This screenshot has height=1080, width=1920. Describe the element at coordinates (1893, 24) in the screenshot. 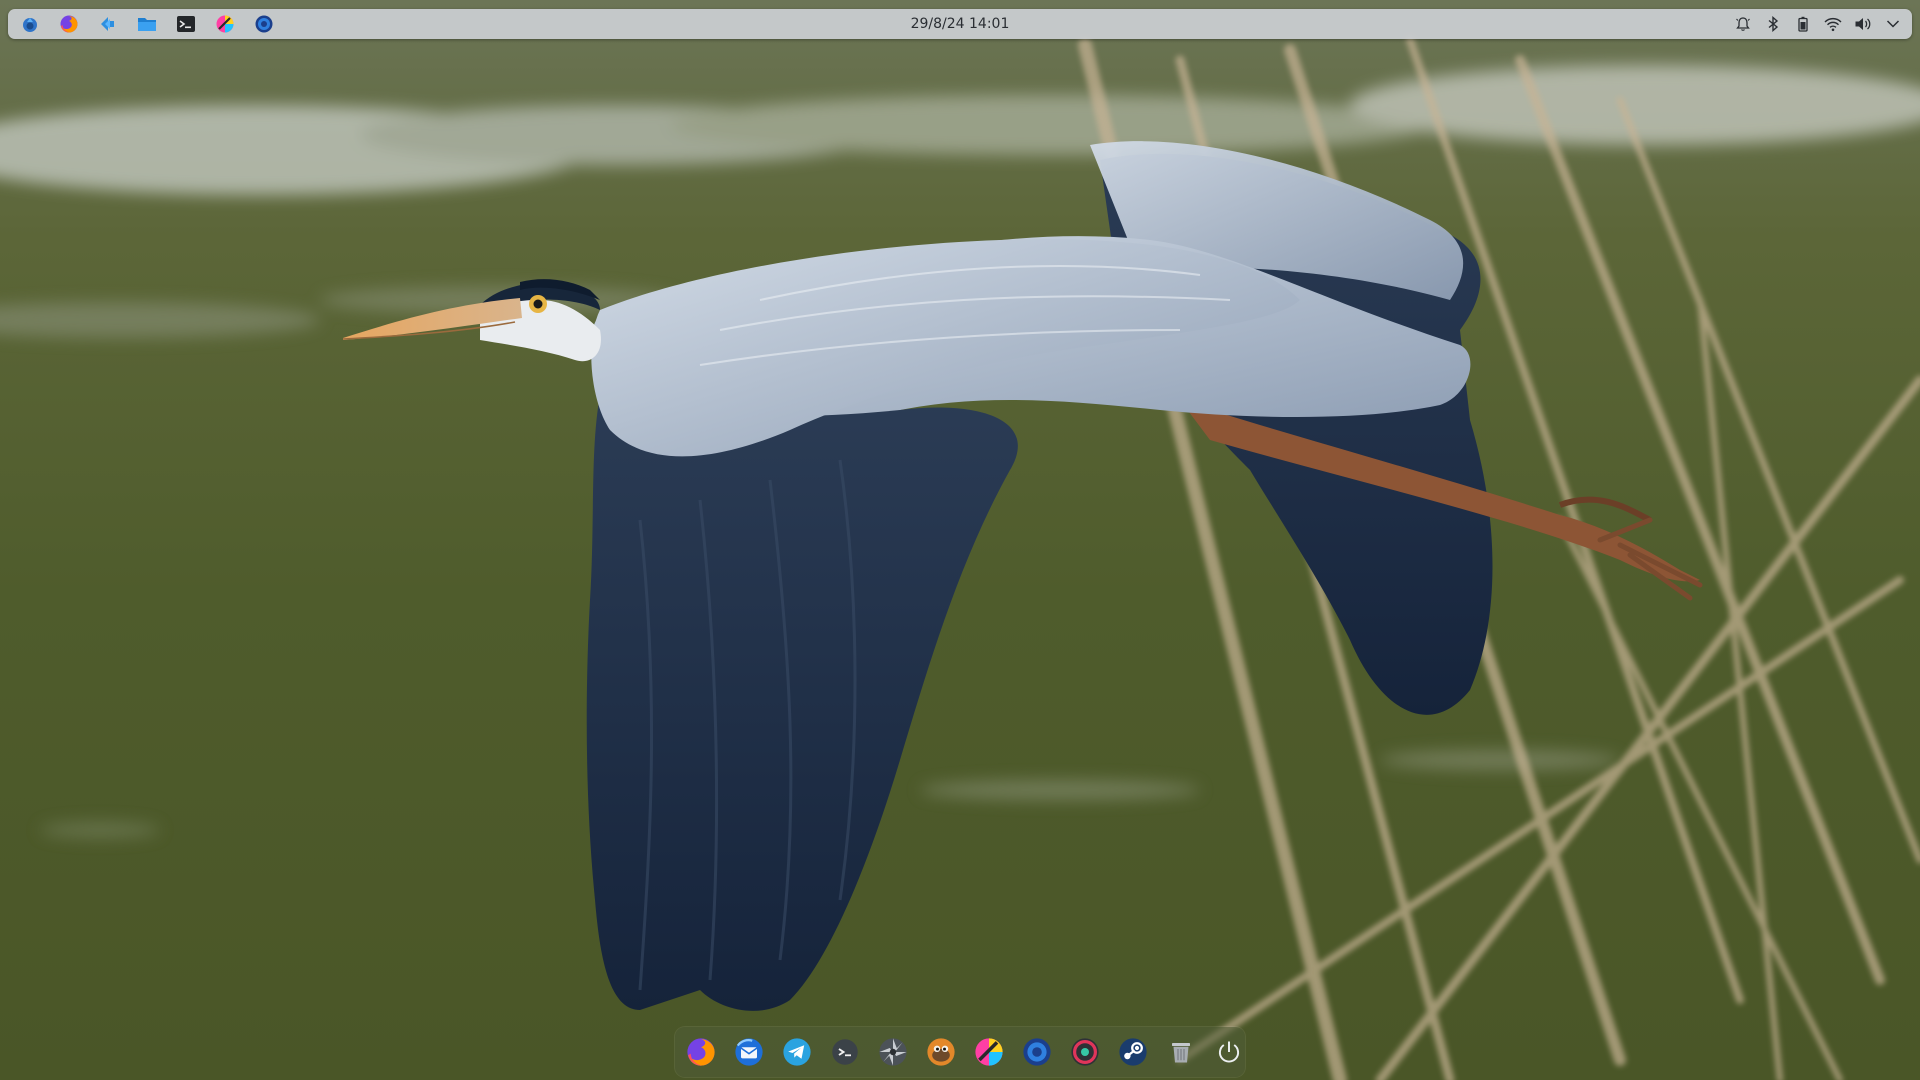

I see `expand-tray-chevron-icon` at that location.